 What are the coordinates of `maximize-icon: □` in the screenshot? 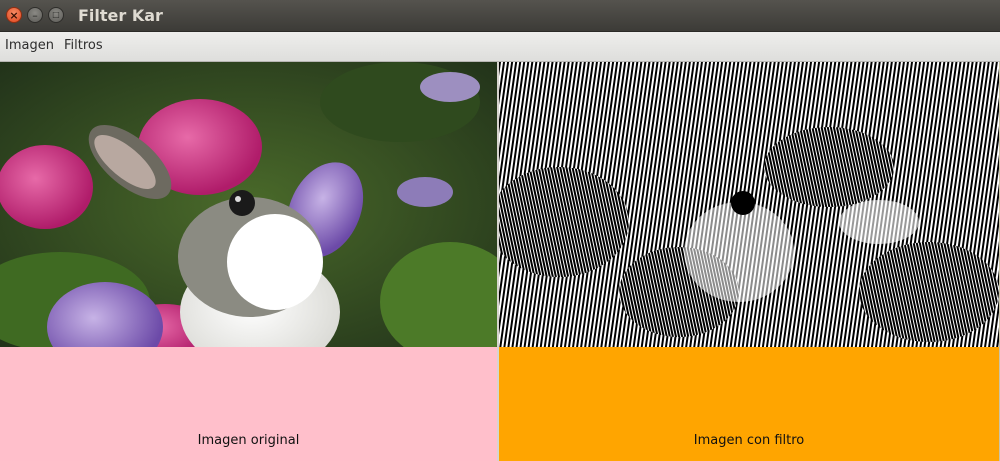 It's located at (56, 14).